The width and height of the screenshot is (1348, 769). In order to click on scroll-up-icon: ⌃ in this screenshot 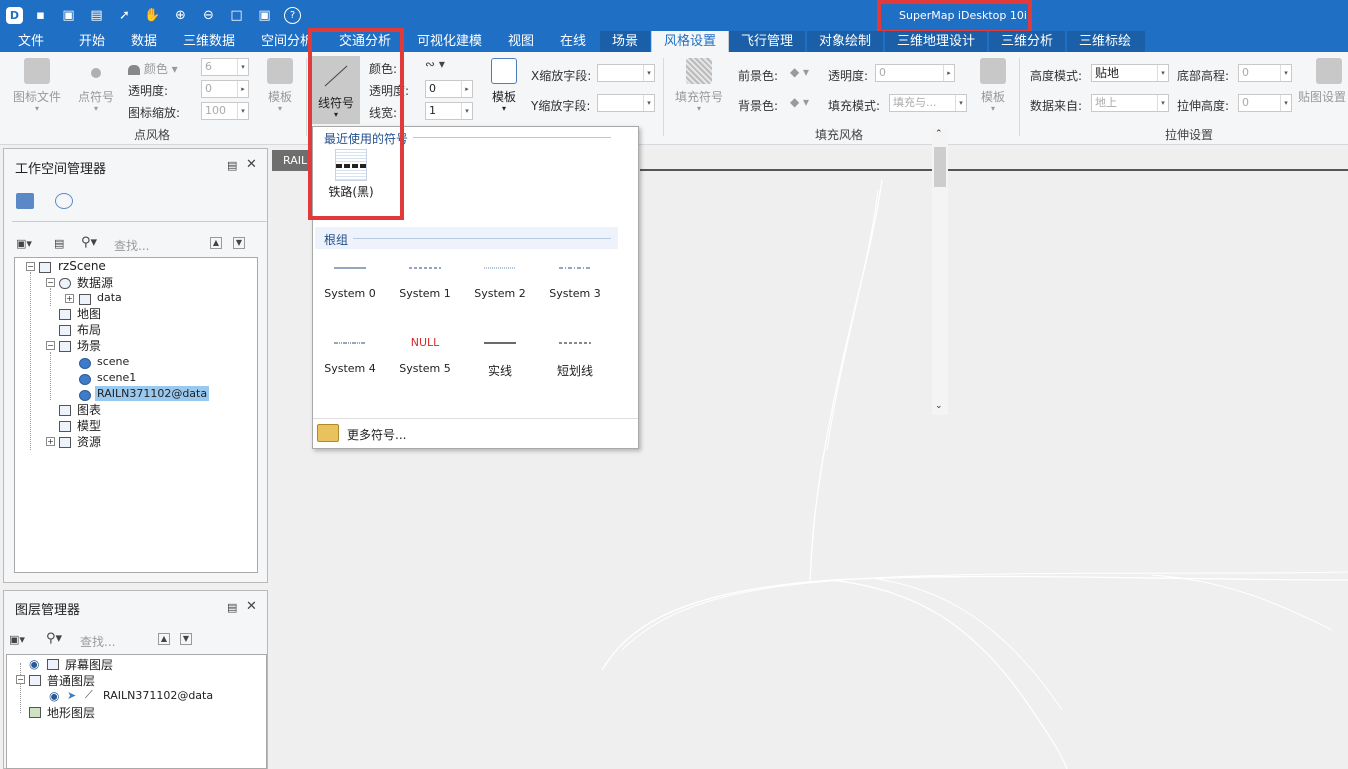, I will do `click(939, 134)`.